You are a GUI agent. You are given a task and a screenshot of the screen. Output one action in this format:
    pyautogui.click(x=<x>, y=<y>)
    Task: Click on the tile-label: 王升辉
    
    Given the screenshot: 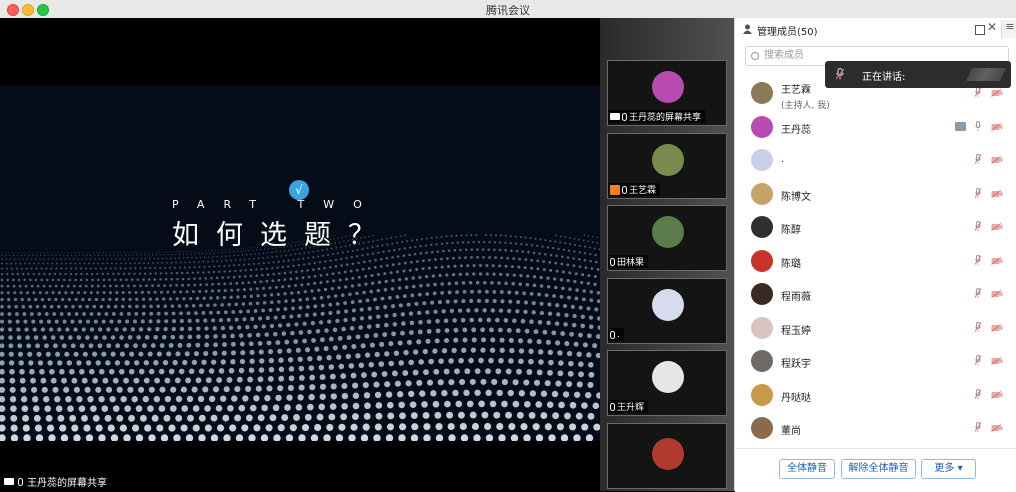 What is the action you would take?
    pyautogui.click(x=628, y=406)
    